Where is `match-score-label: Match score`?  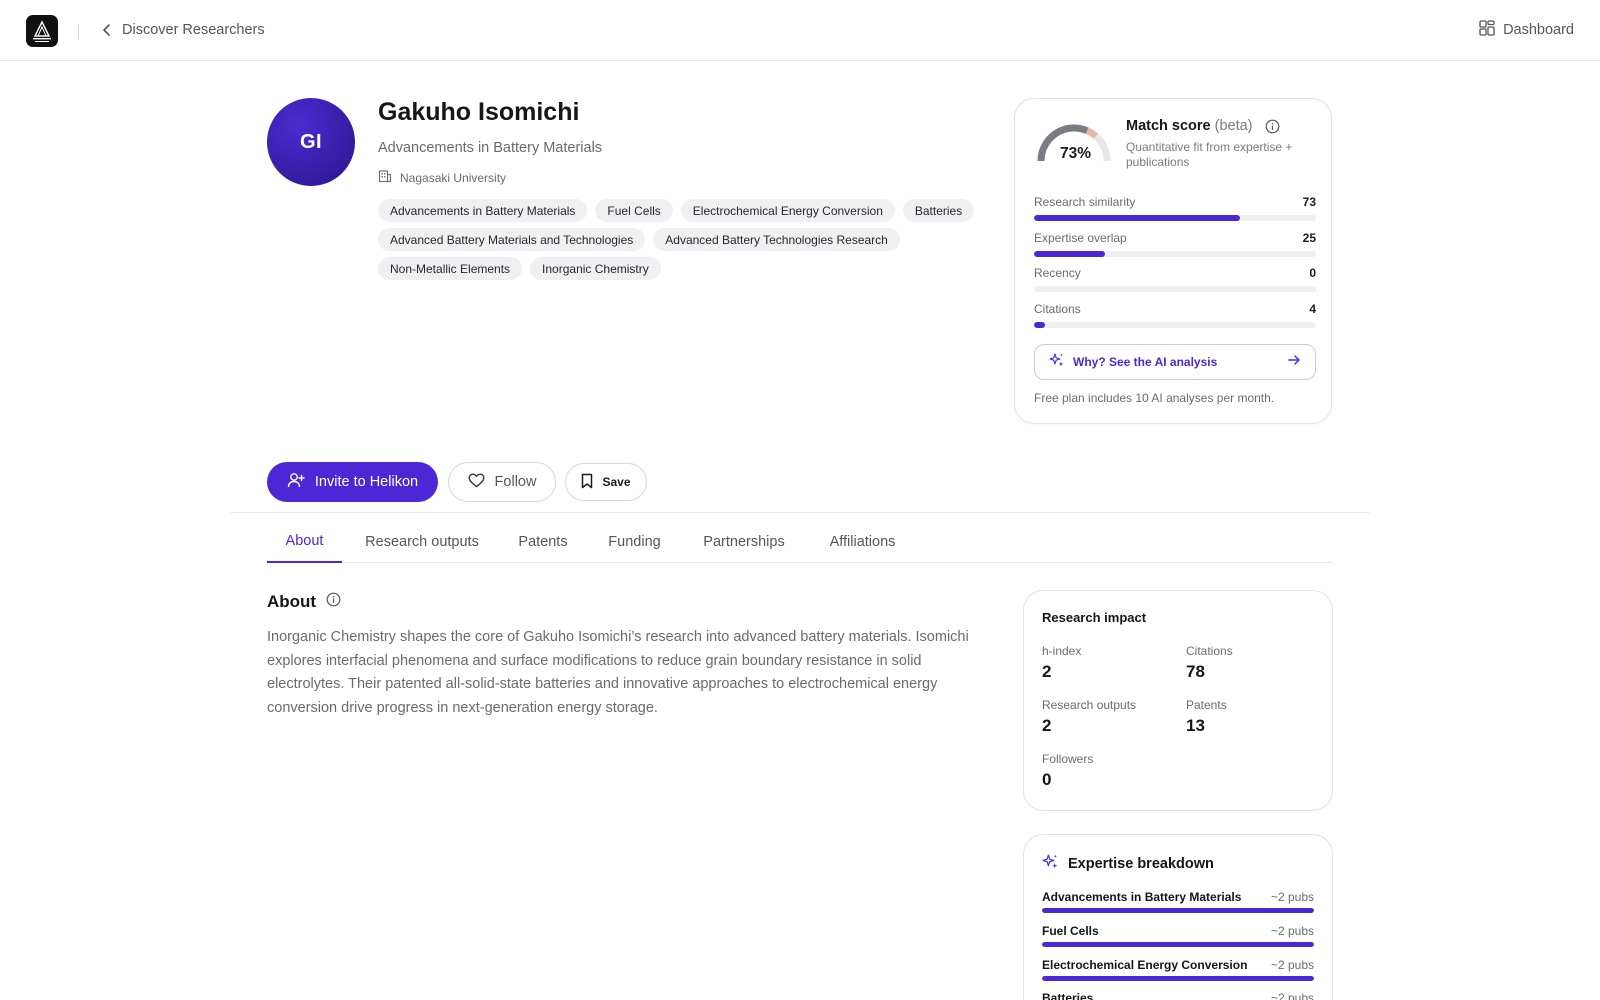
match-score-label: Match score is located at coordinates (1168, 126).